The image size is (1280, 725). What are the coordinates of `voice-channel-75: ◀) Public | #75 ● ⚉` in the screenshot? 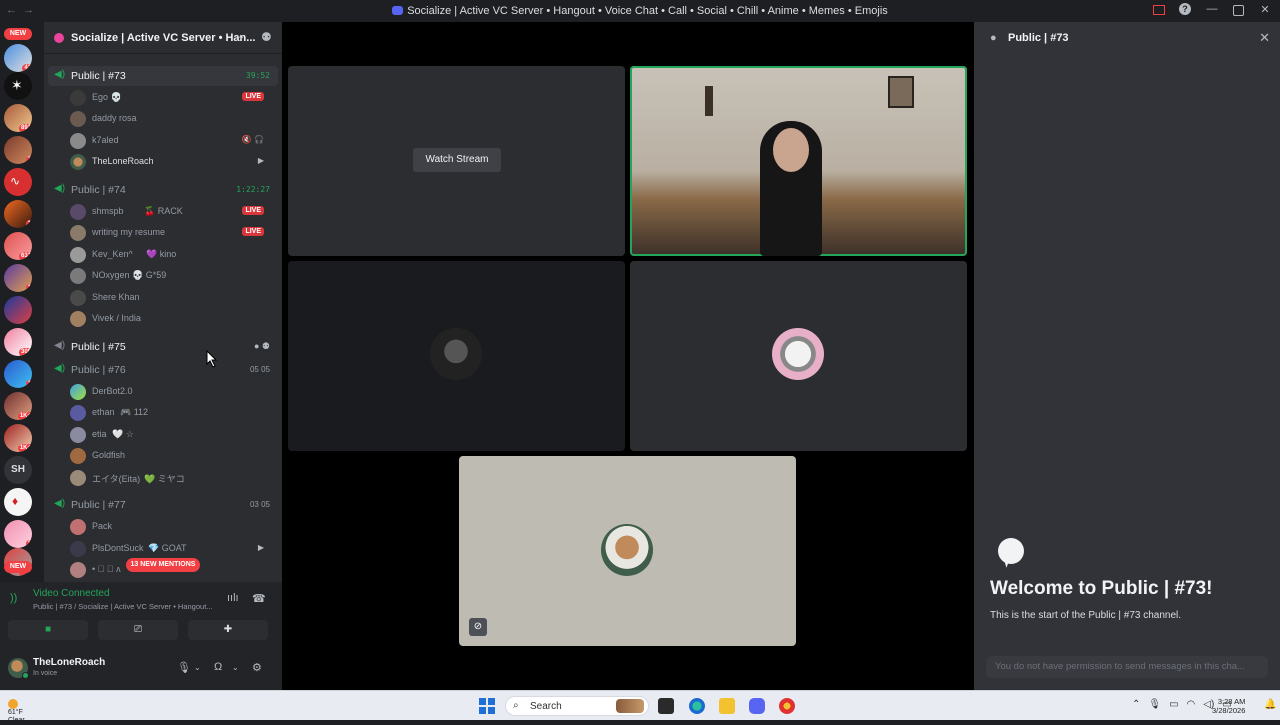 It's located at (163, 347).